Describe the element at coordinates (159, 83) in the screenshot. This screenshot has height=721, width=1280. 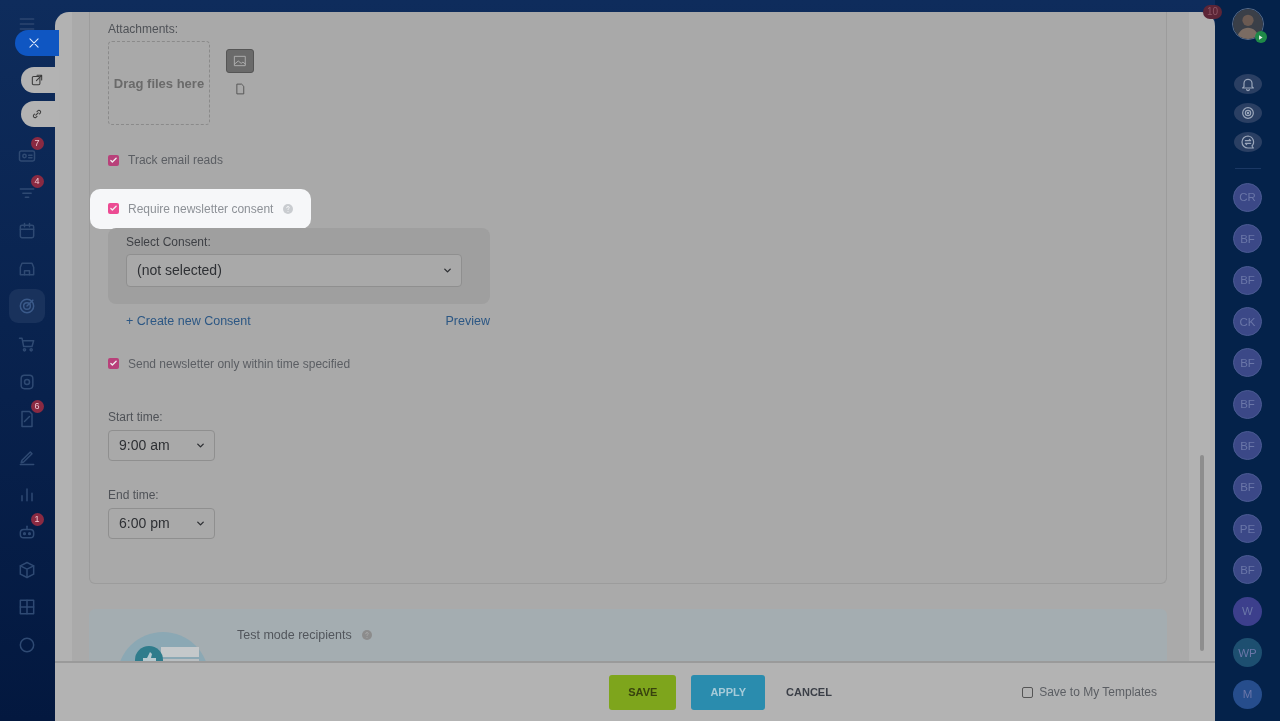
I see `file-dropzone: Drag files here` at that location.